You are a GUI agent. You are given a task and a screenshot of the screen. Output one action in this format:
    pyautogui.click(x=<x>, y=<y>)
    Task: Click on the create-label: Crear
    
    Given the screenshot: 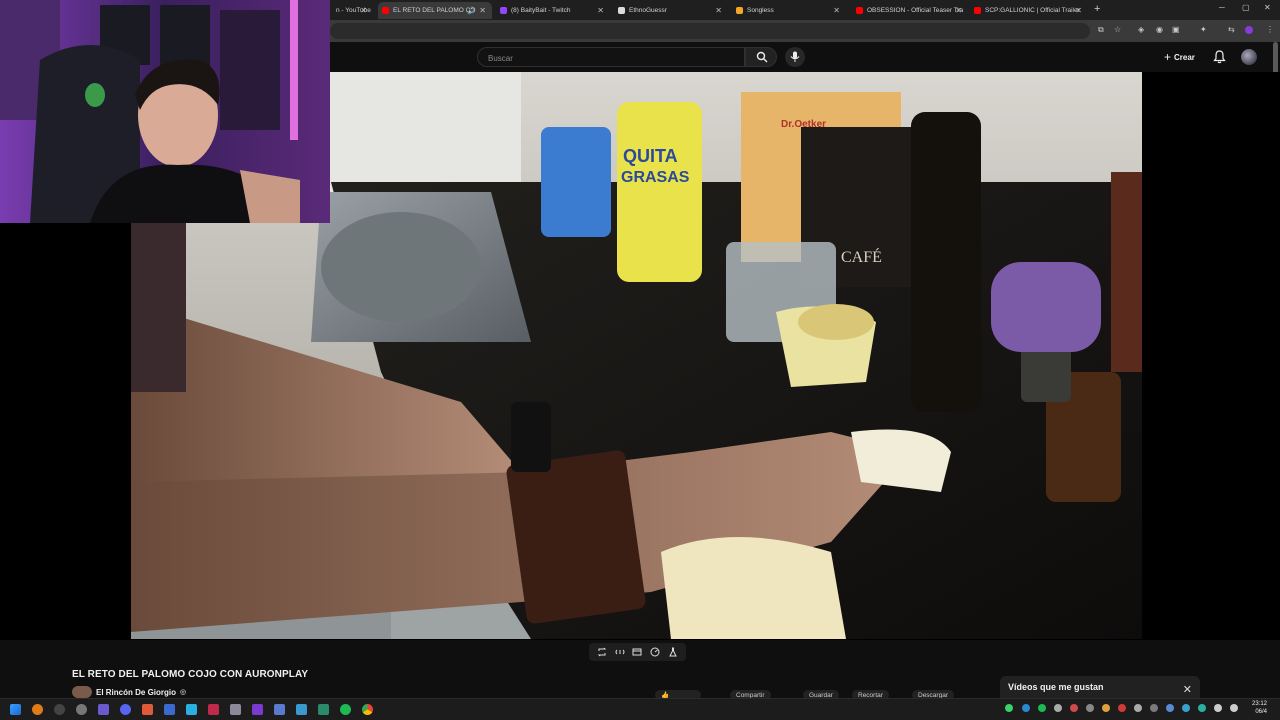 What is the action you would take?
    pyautogui.click(x=1184, y=57)
    